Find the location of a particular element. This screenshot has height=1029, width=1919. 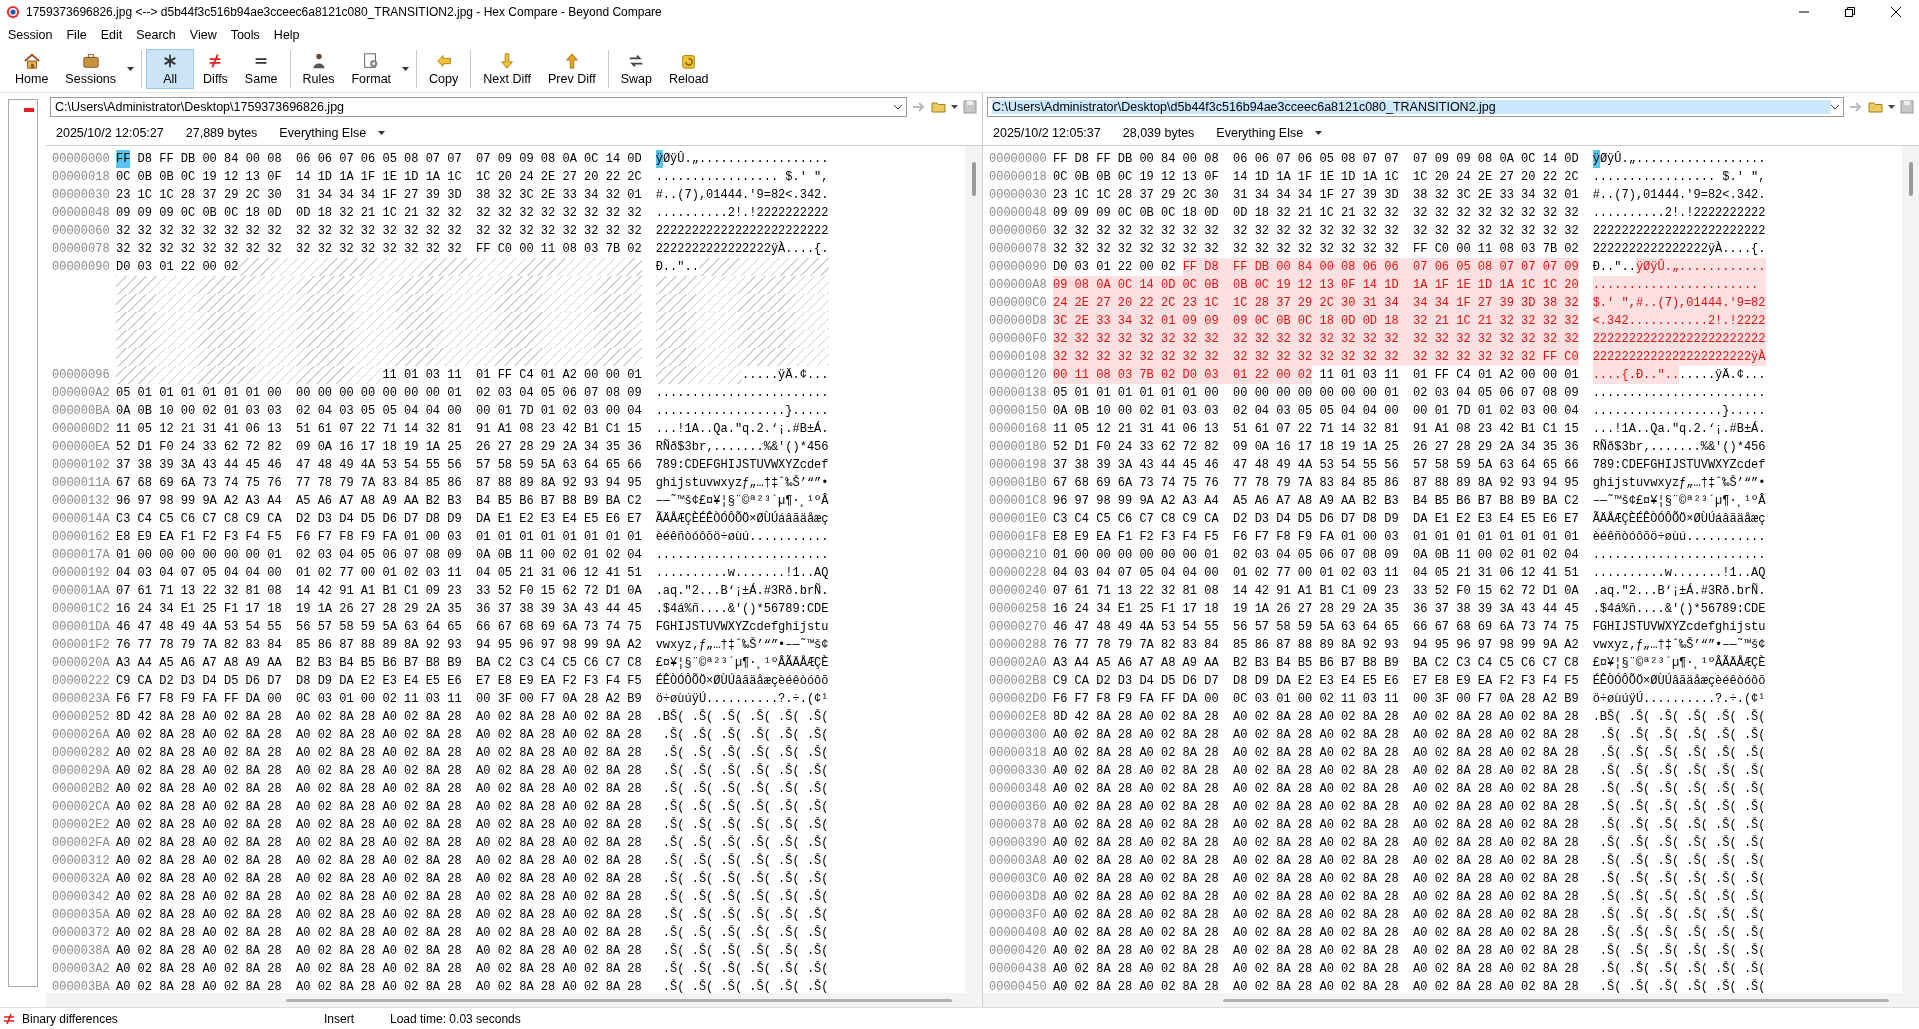

toolbar-button: Next Diff is located at coordinates (507, 69).